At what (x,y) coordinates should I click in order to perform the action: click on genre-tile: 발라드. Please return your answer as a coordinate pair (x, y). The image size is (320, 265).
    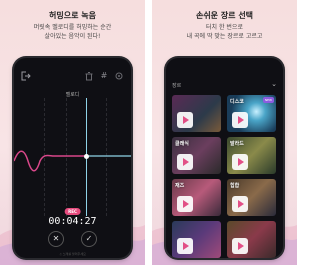
    Looking at the image, I should click on (251, 155).